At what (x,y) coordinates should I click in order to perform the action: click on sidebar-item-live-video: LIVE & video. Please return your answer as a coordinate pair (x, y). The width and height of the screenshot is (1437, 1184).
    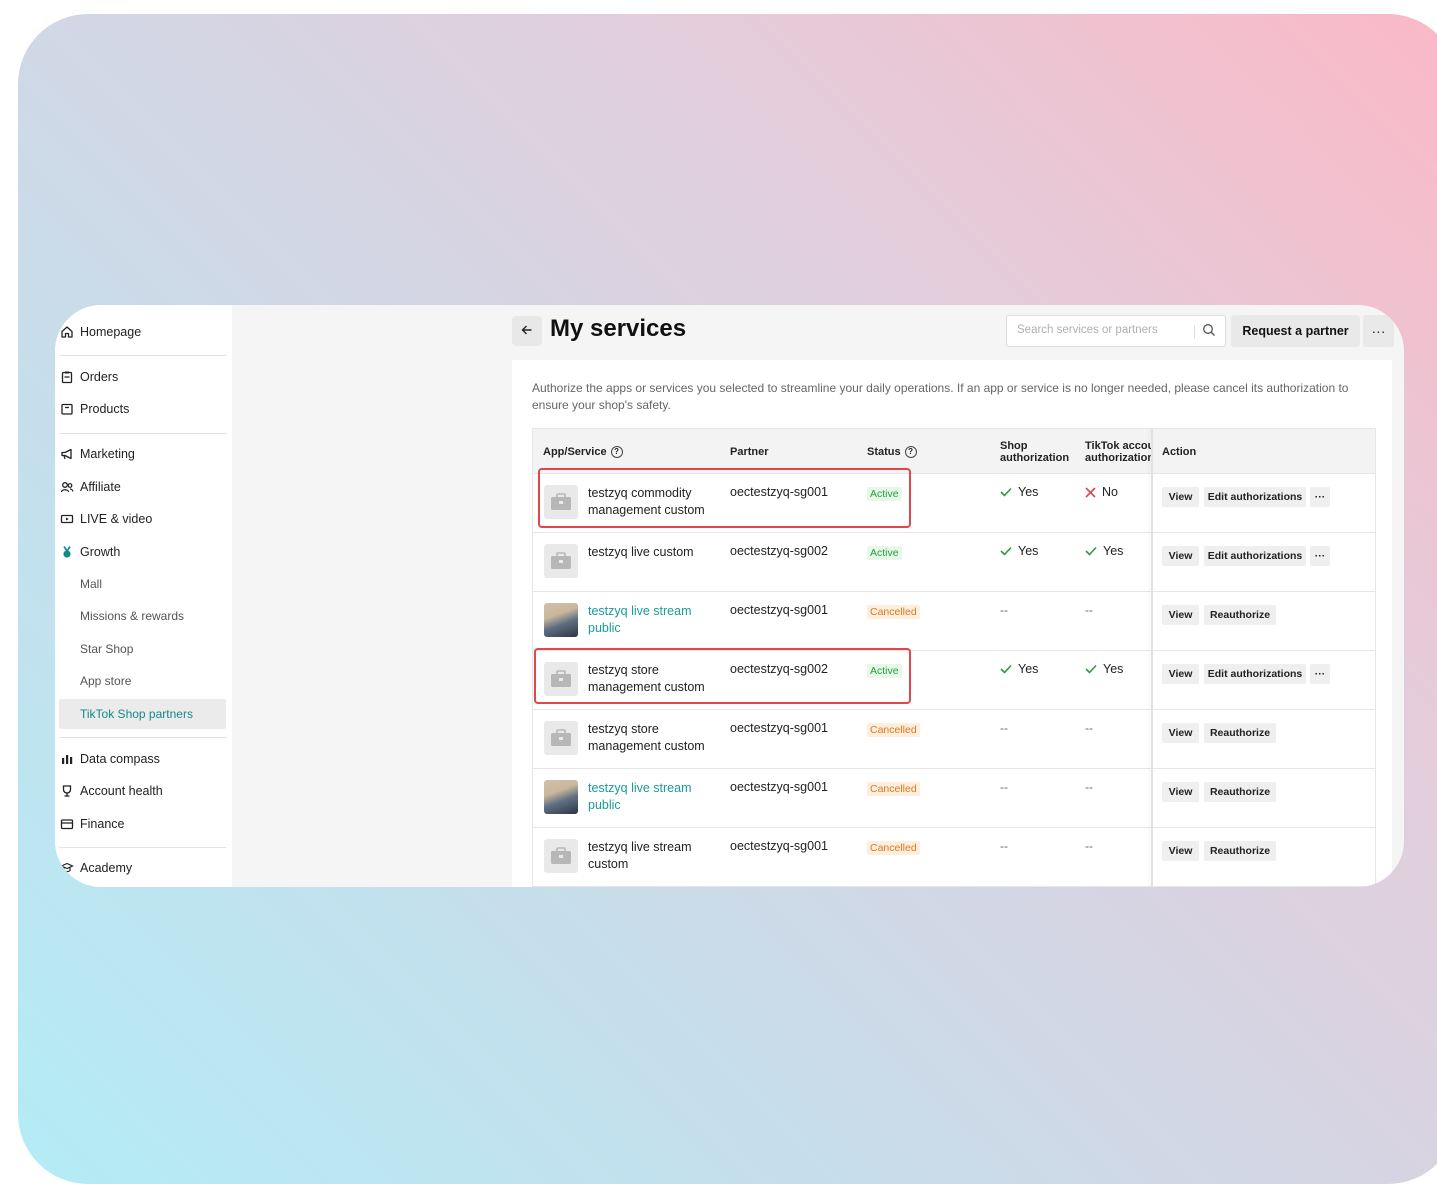
    Looking at the image, I should click on (142, 519).